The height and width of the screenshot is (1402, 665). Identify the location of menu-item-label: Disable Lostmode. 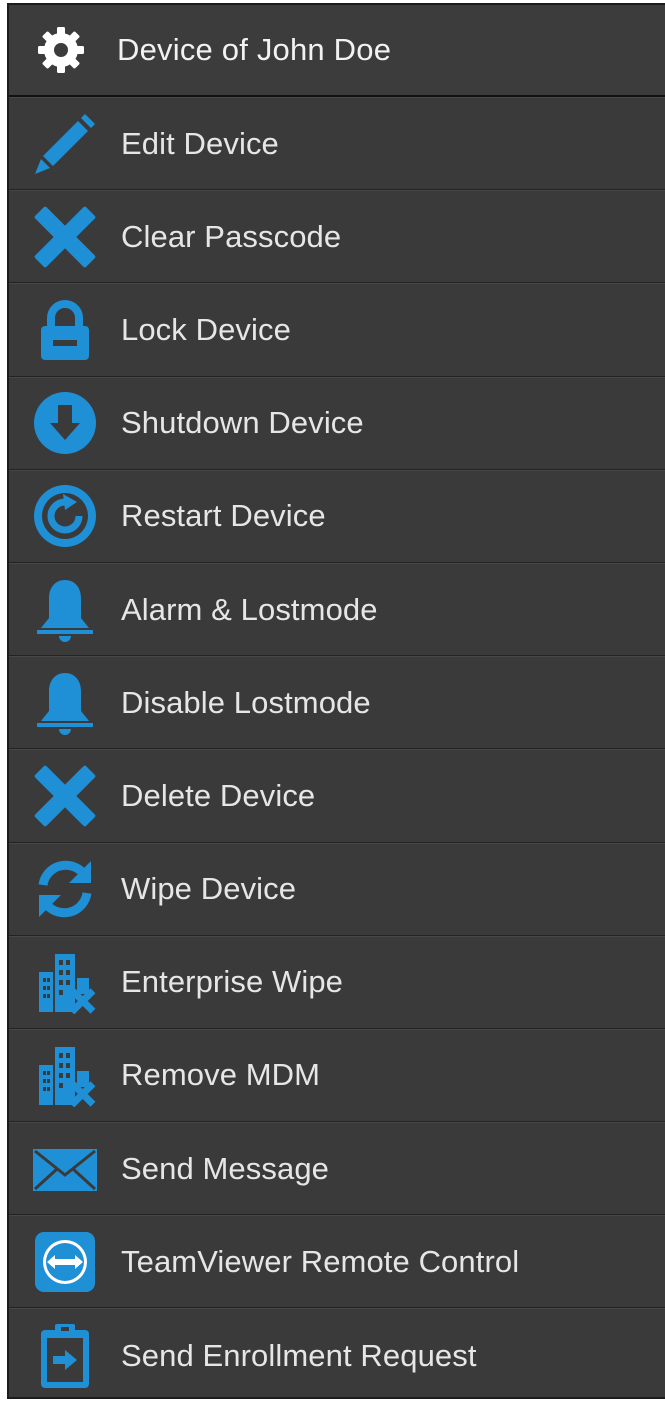
(246, 702).